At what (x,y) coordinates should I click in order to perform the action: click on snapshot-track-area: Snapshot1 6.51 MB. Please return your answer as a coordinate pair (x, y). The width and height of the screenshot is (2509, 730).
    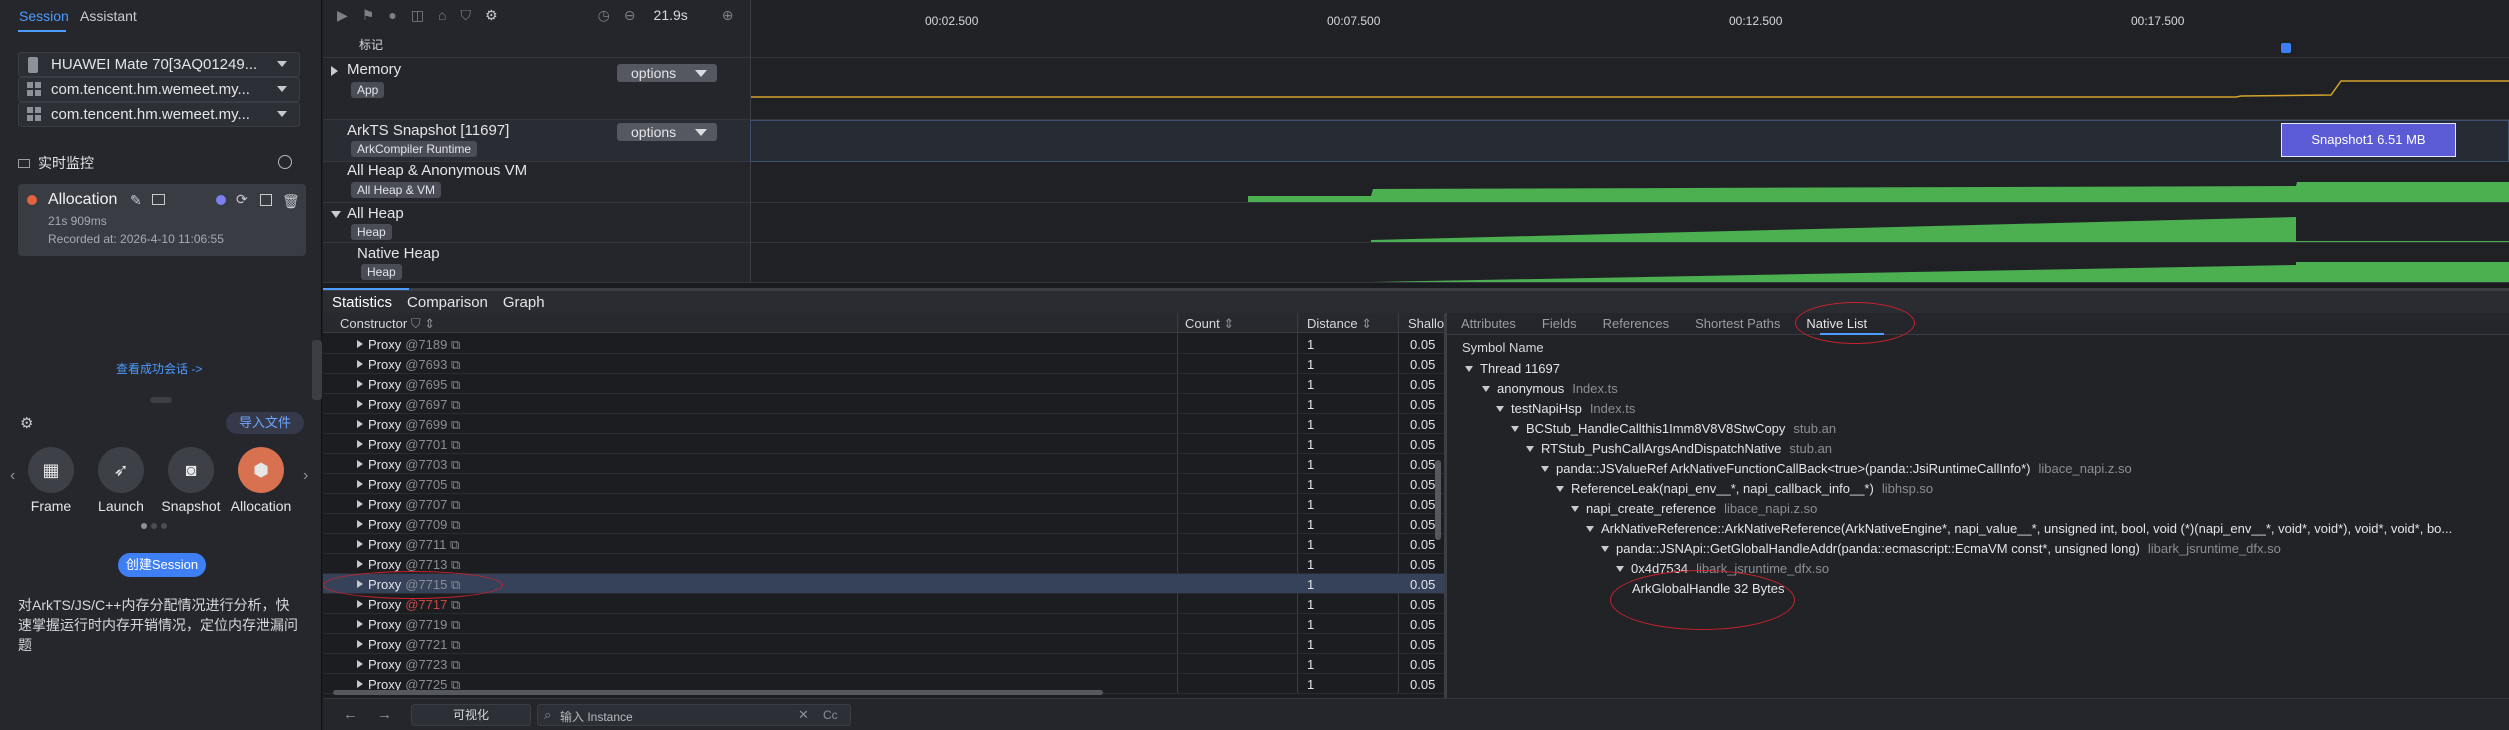
    Looking at the image, I should click on (1629, 141).